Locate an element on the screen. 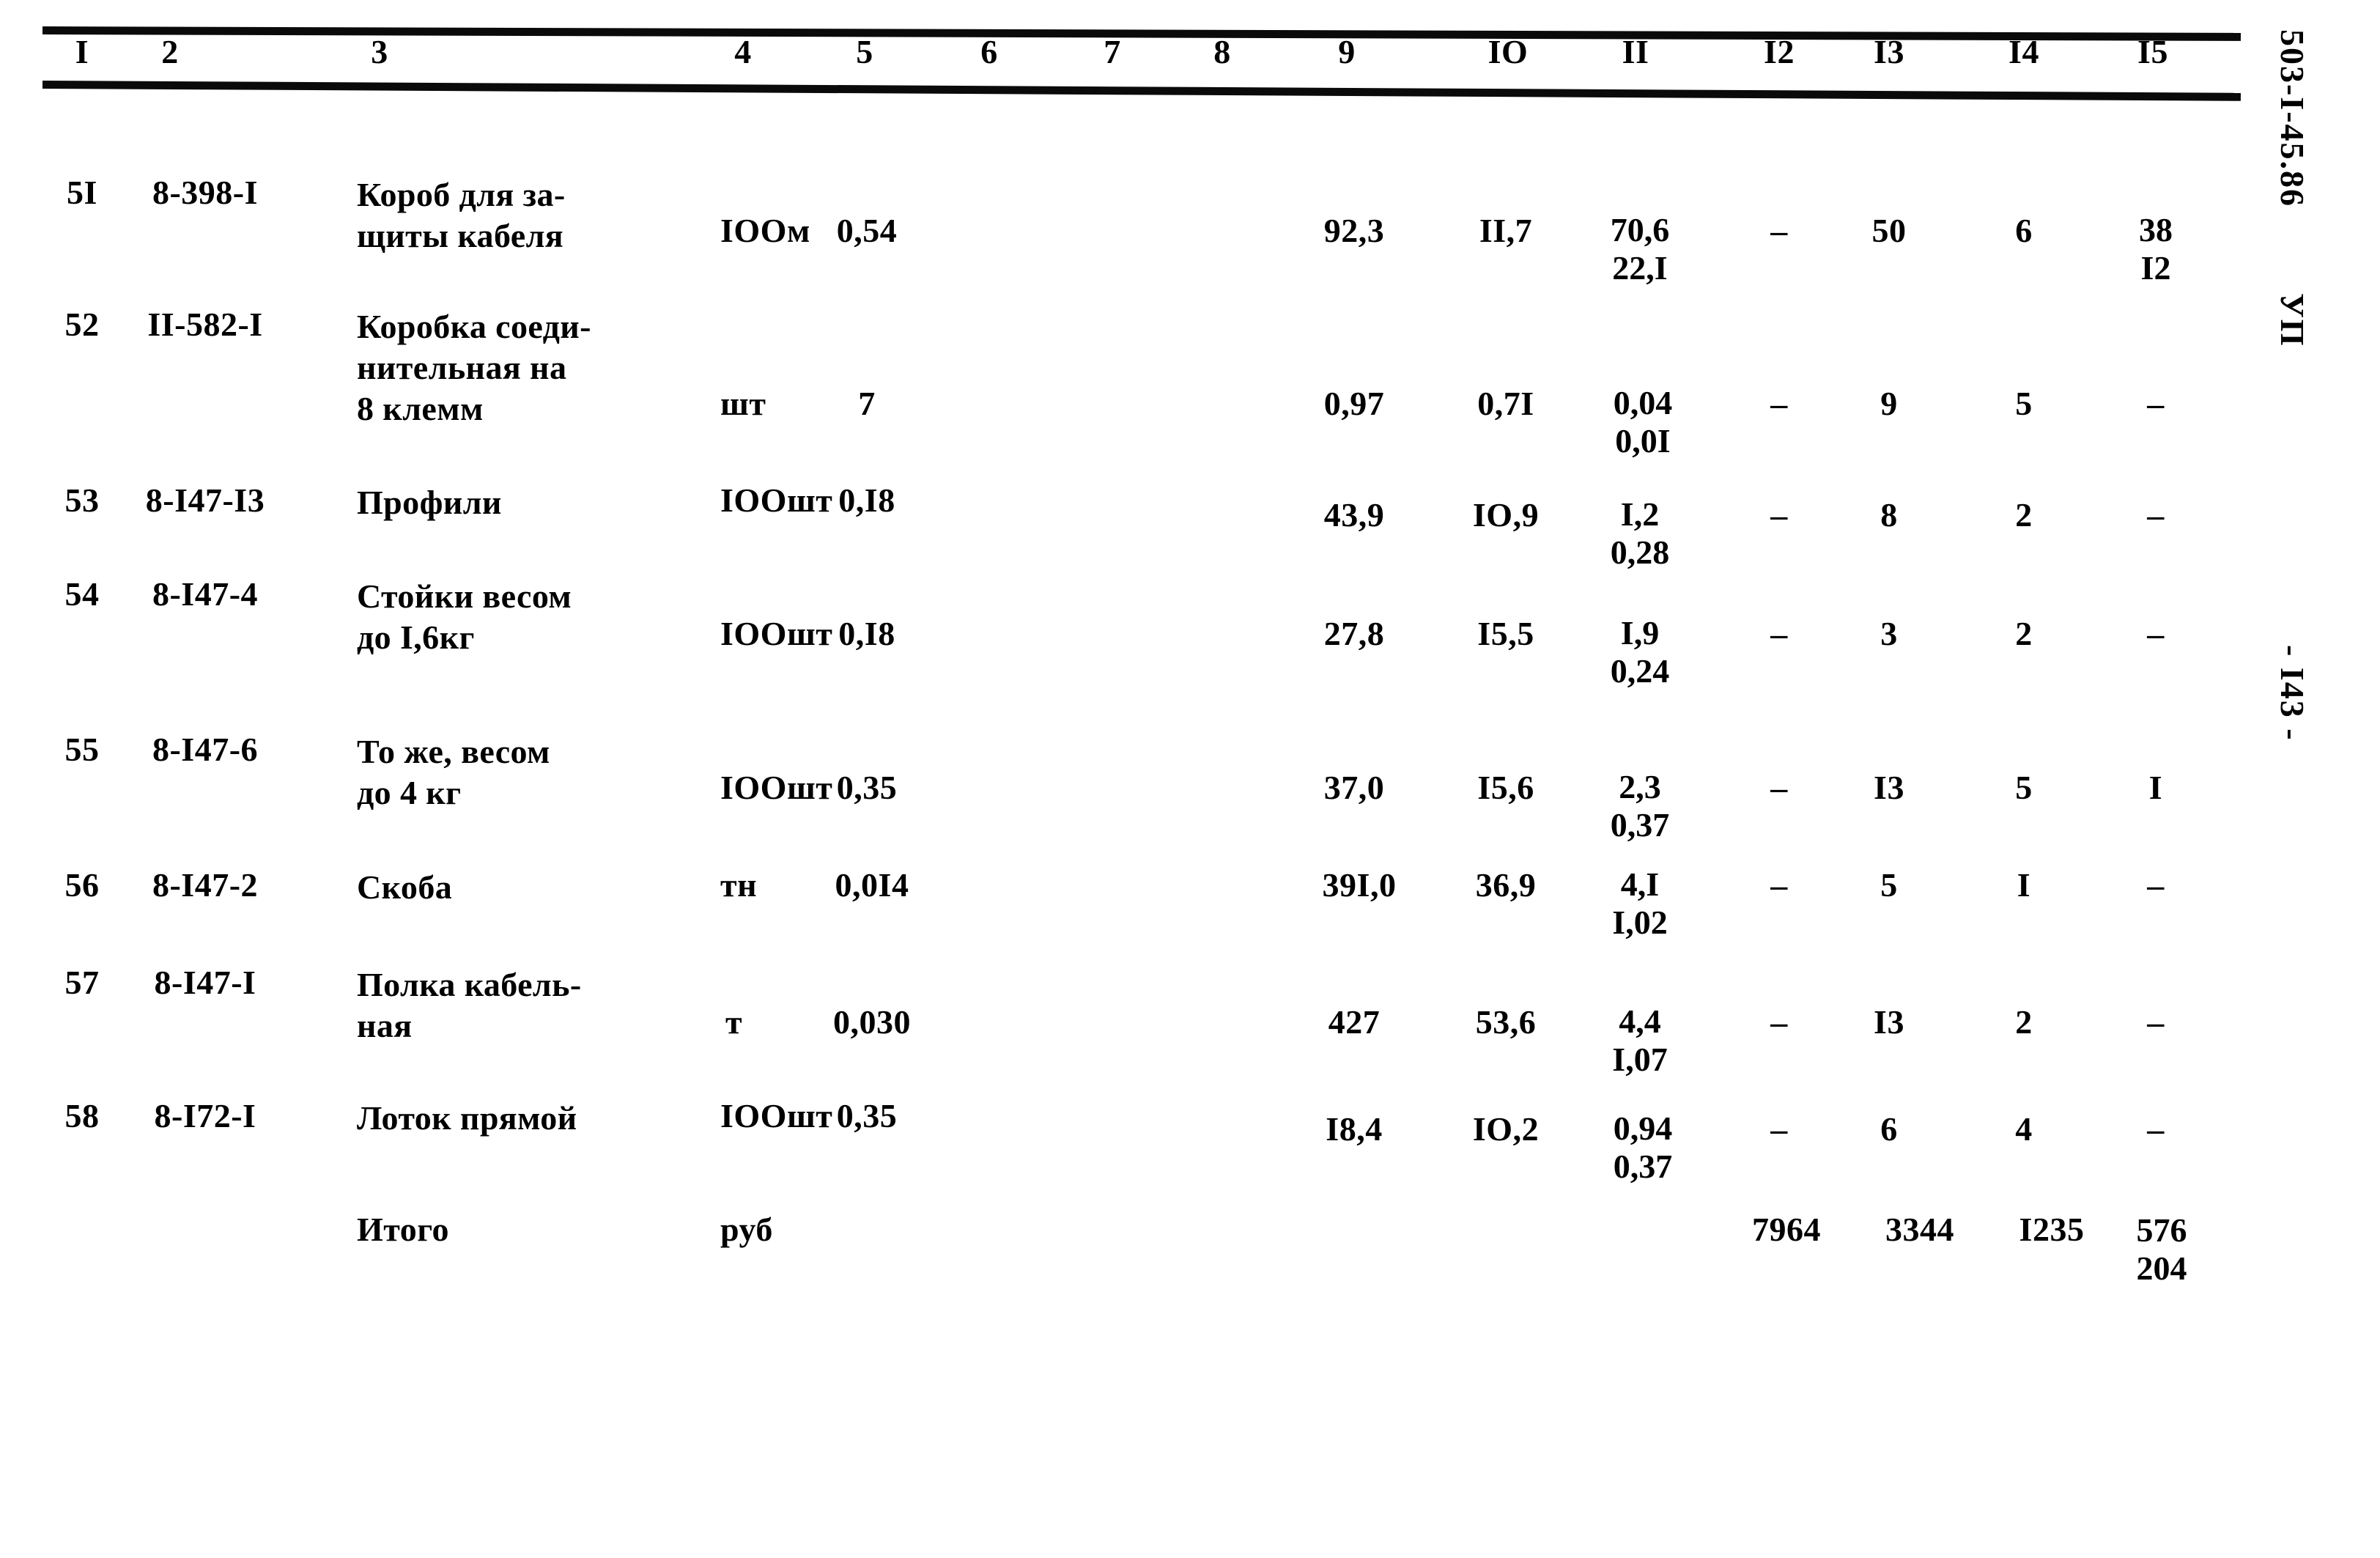 Image resolution: width=2380 pixels, height=1558 pixels. table-row: 8-I47-2 is located at coordinates (205, 885).